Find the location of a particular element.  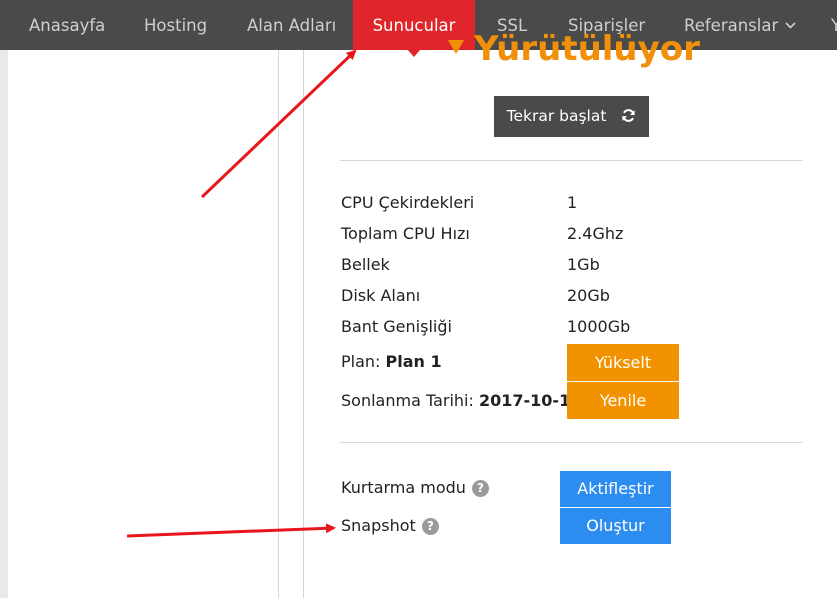

status-text: Yürütülüyor is located at coordinates (587, 49).